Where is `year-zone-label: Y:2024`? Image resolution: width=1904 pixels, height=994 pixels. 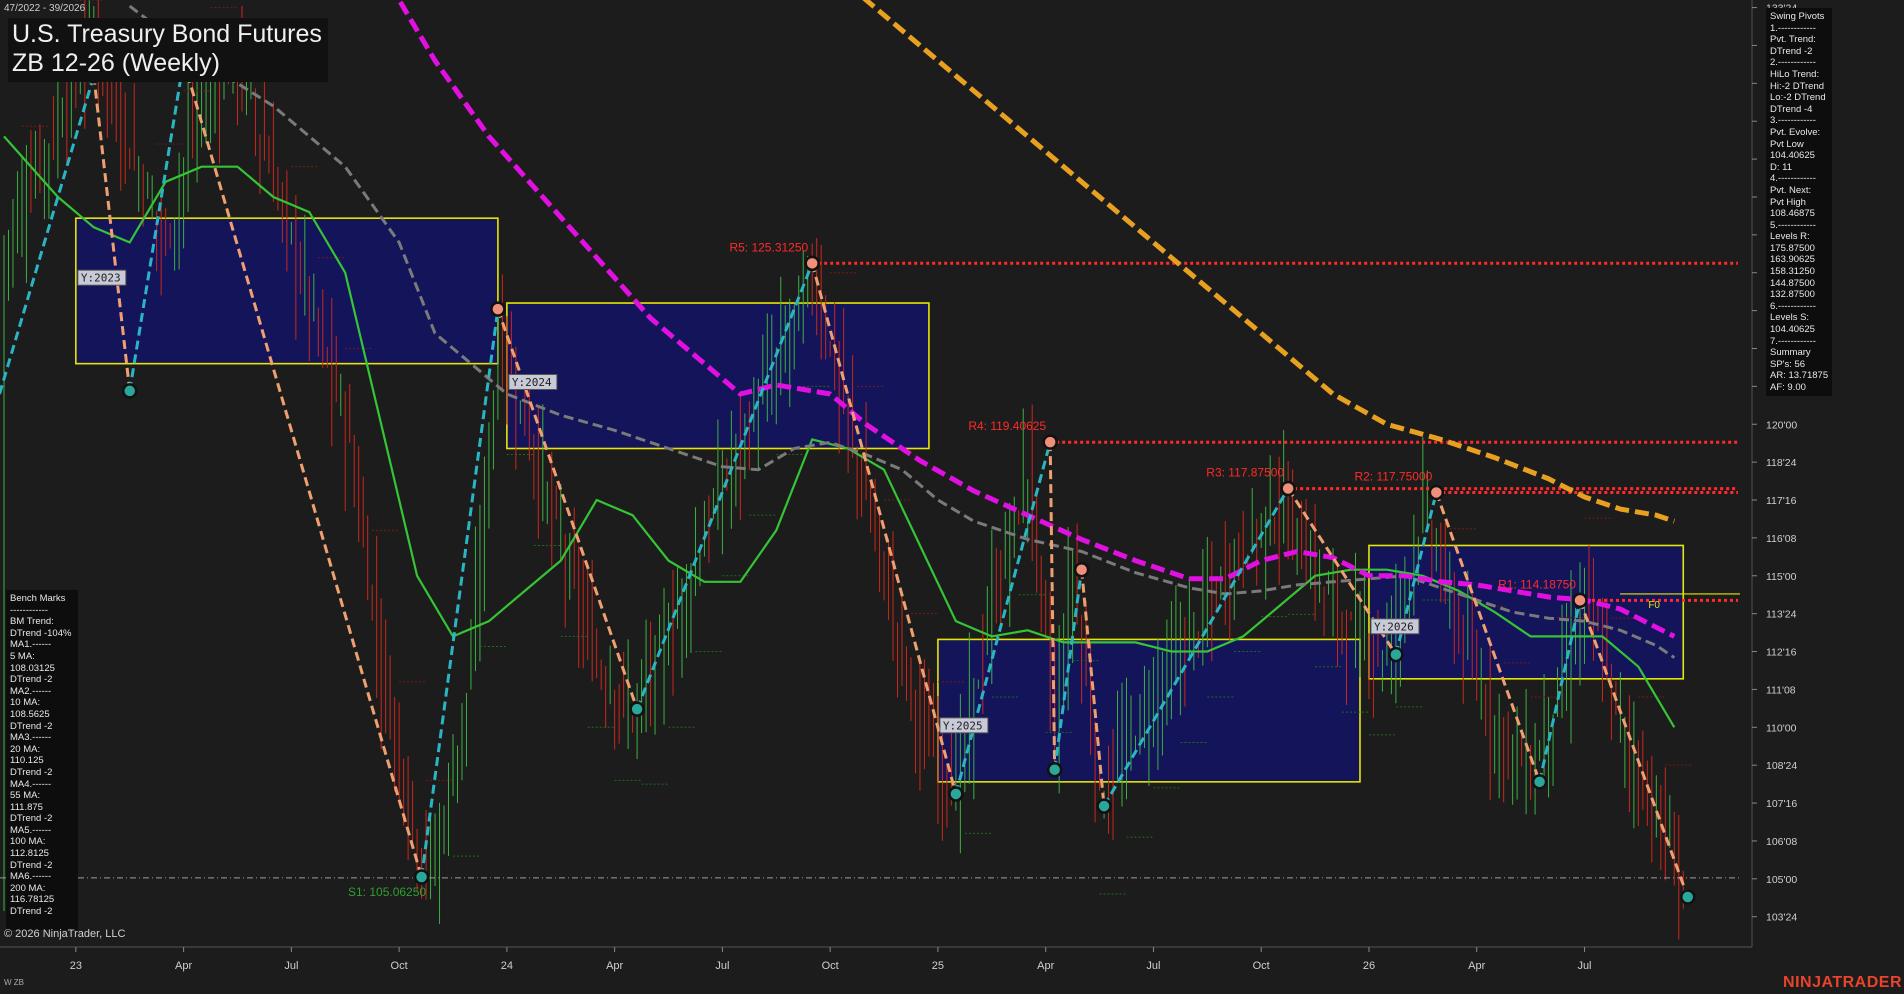 year-zone-label: Y:2024 is located at coordinates (533, 381).